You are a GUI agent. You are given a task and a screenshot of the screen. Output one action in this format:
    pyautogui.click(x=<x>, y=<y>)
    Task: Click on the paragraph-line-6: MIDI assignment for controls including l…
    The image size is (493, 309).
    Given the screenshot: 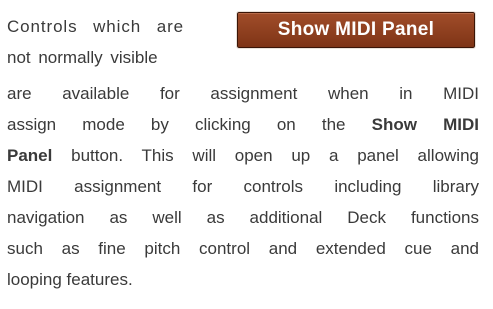 What is the action you would take?
    pyautogui.click(x=243, y=186)
    